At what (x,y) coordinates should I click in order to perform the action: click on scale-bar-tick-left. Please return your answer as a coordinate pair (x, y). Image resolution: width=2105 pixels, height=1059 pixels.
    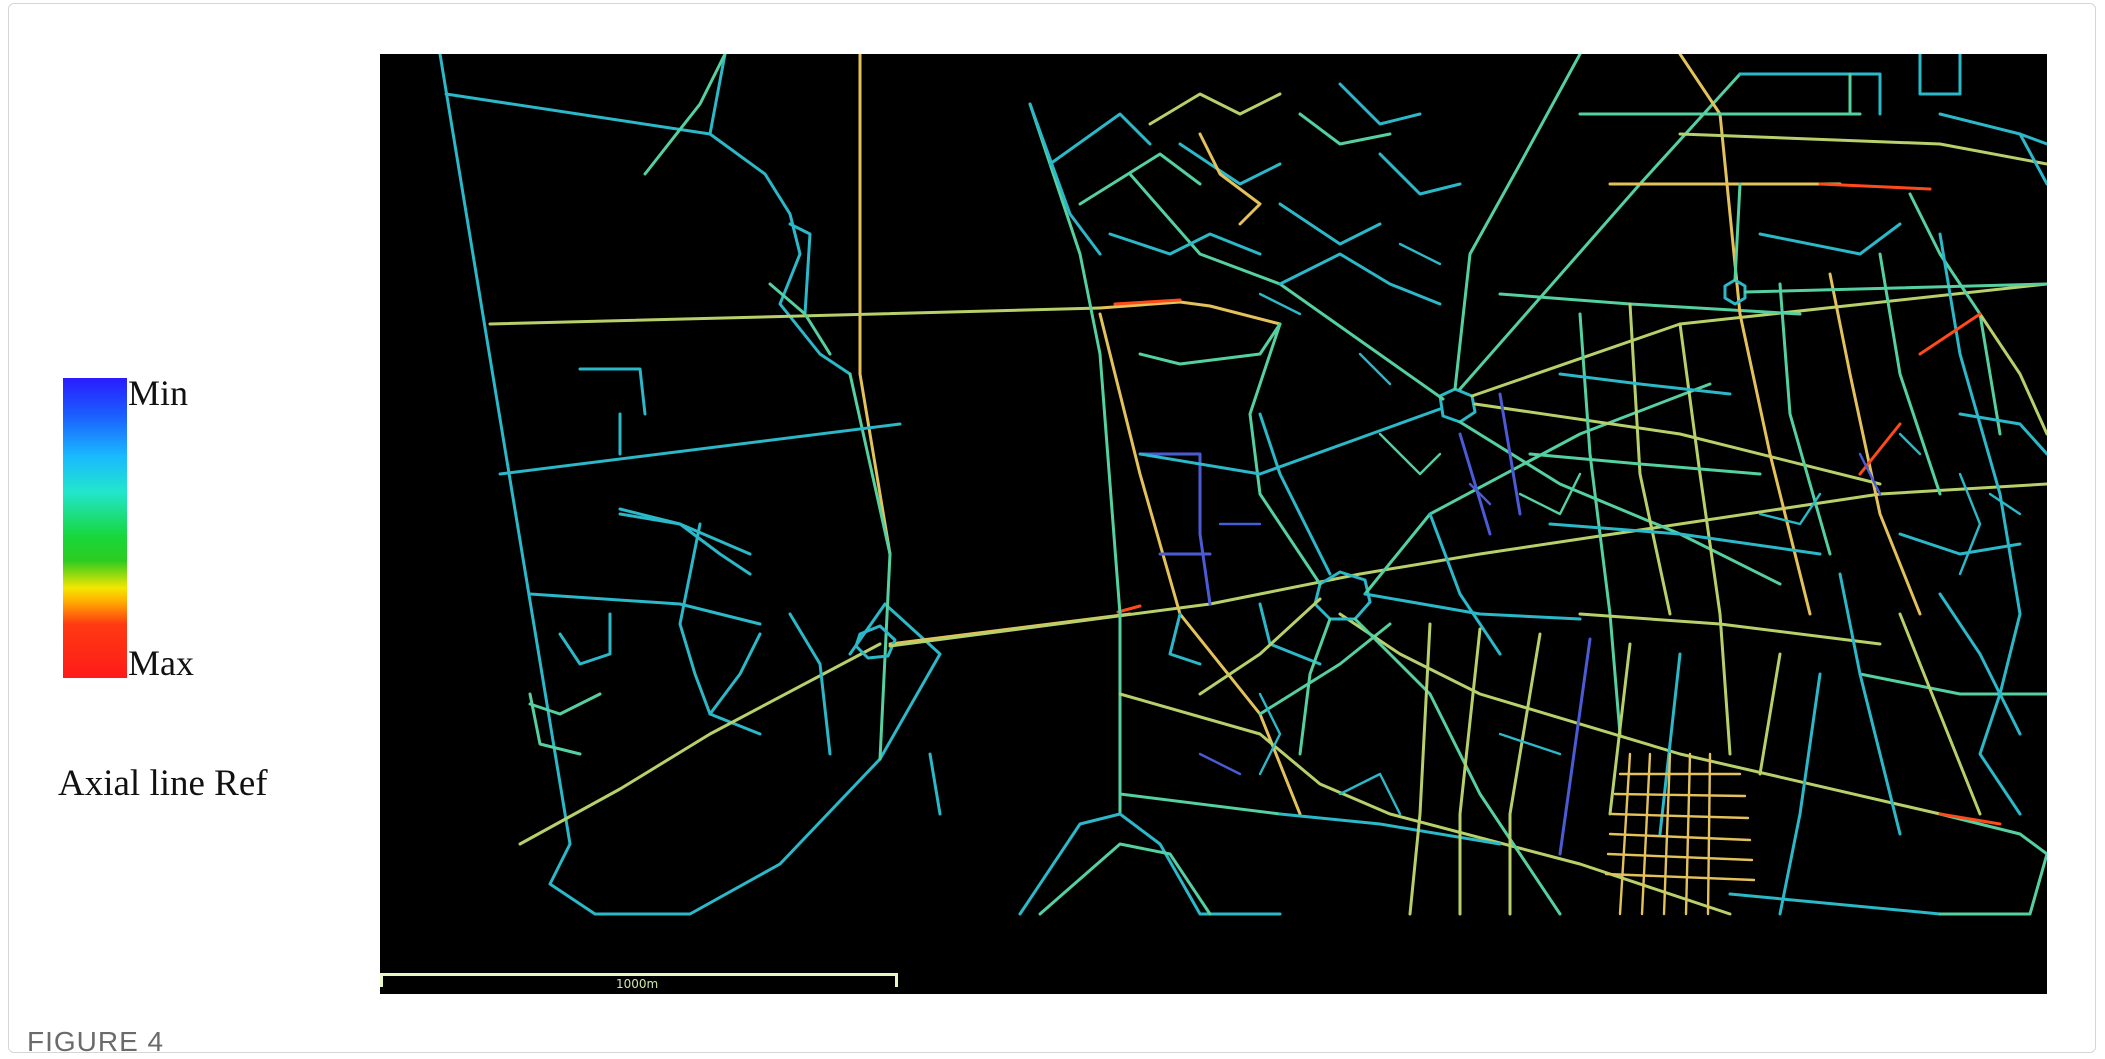
    Looking at the image, I should click on (381, 980).